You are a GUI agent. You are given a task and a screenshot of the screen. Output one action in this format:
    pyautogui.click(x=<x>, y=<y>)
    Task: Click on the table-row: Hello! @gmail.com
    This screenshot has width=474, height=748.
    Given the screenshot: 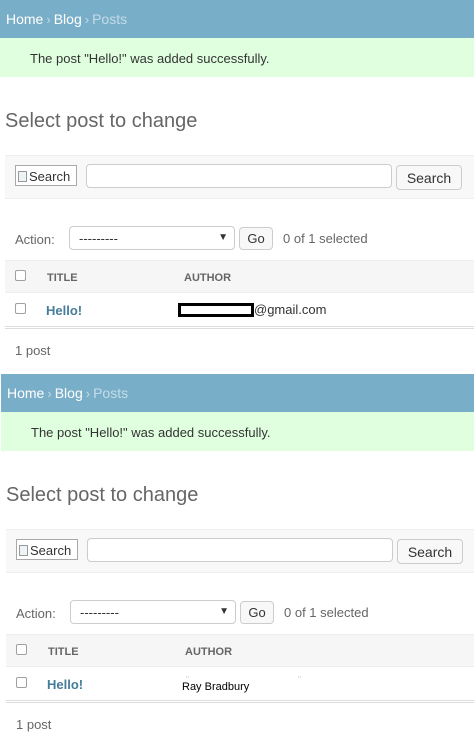 What is the action you would take?
    pyautogui.click(x=239, y=310)
    